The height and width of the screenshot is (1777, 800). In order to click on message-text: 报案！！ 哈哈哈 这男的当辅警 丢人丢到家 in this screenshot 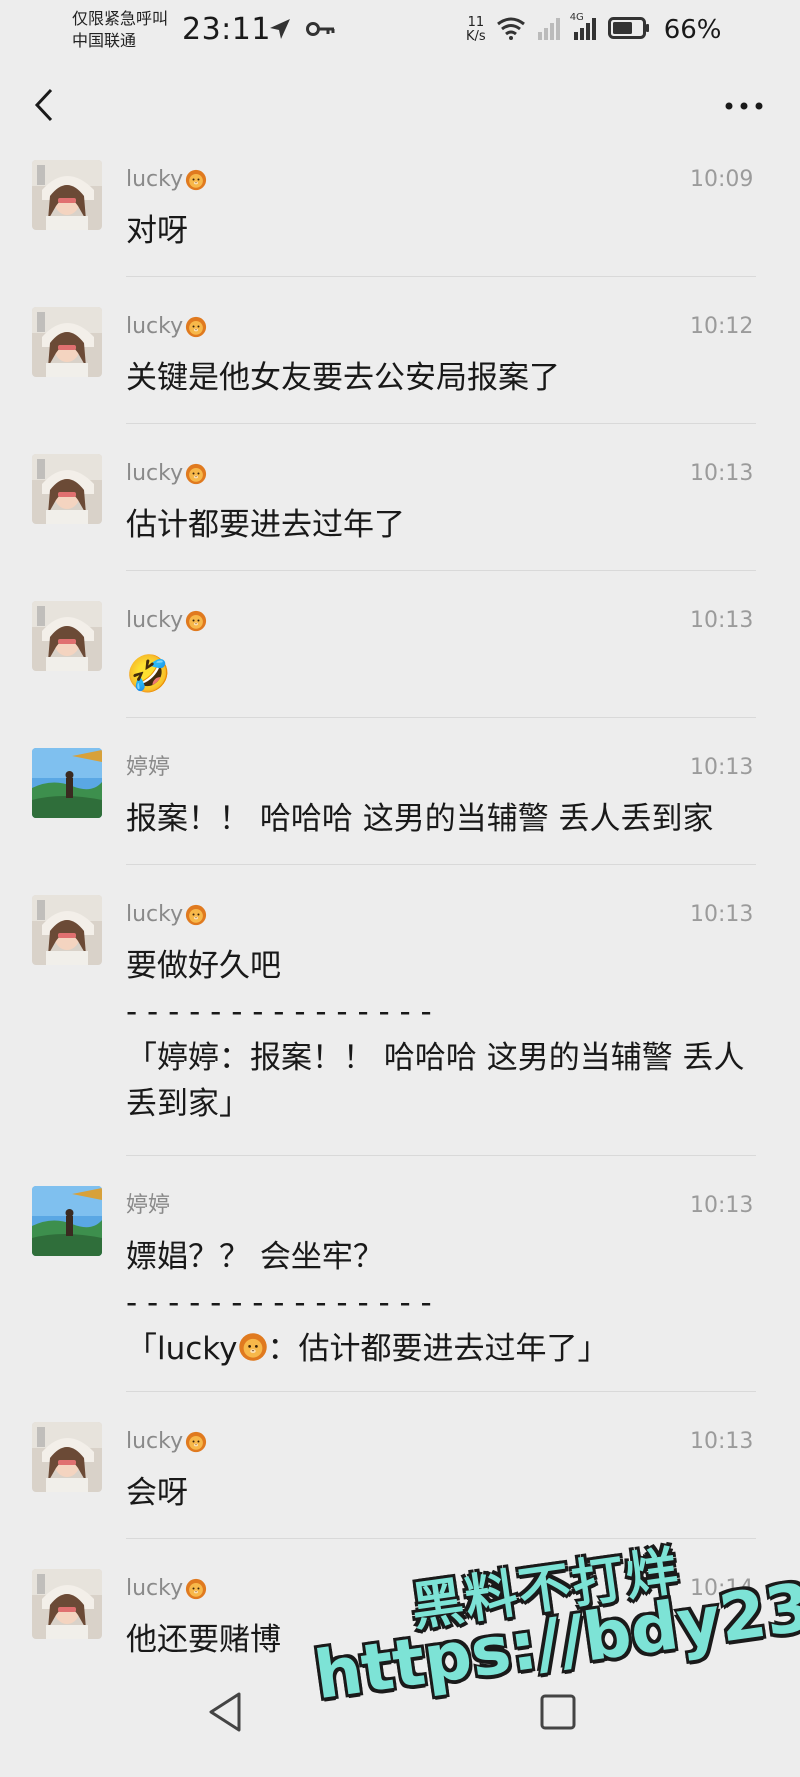, I will do `click(420, 819)`.